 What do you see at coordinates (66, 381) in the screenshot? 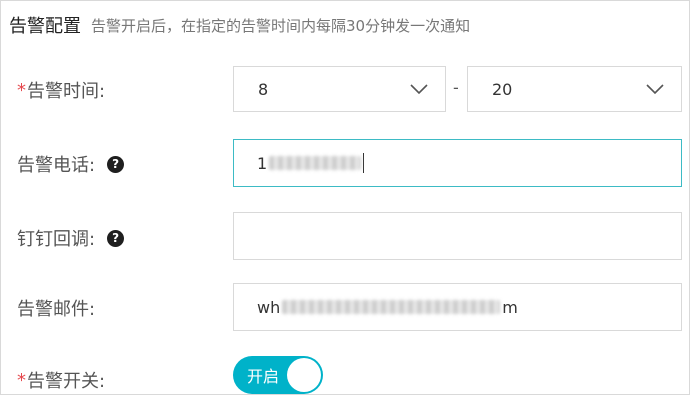
I see `alert-switch-label-text: 告警开关:` at bounding box center [66, 381].